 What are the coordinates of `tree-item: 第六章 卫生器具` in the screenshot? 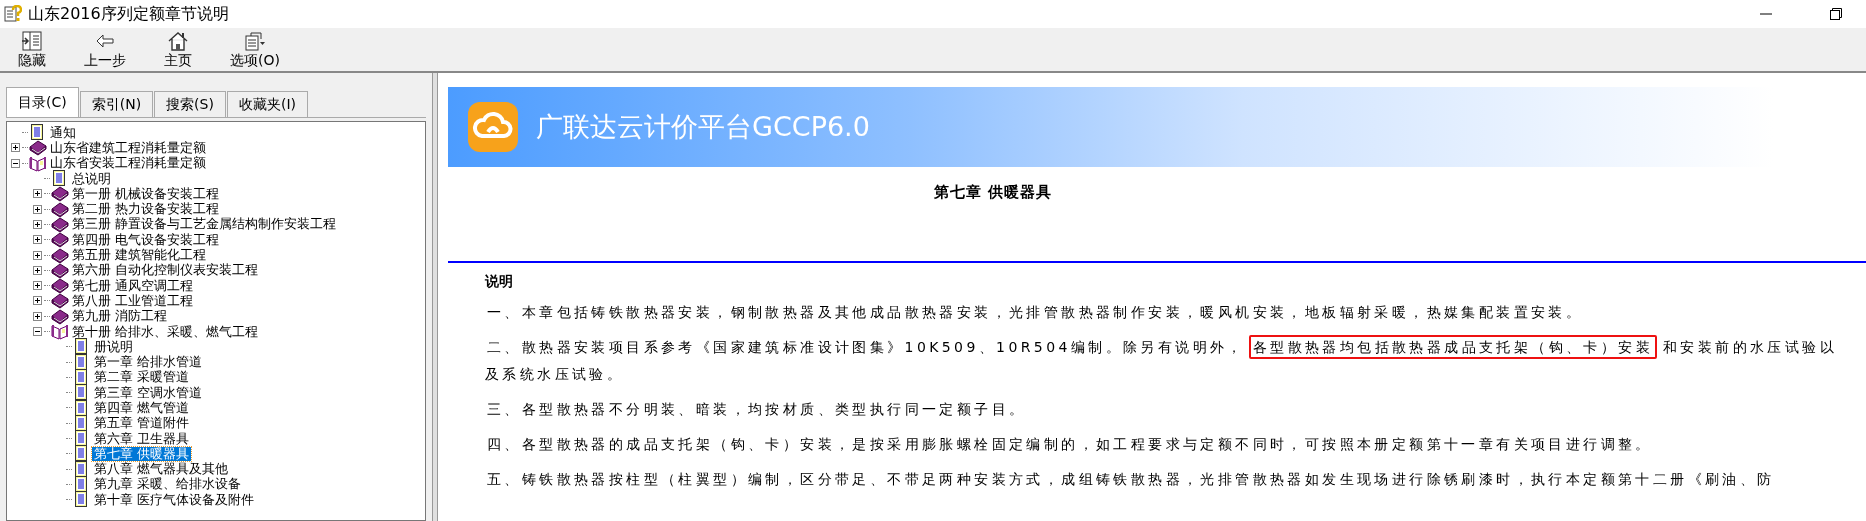 It's located at (142, 438).